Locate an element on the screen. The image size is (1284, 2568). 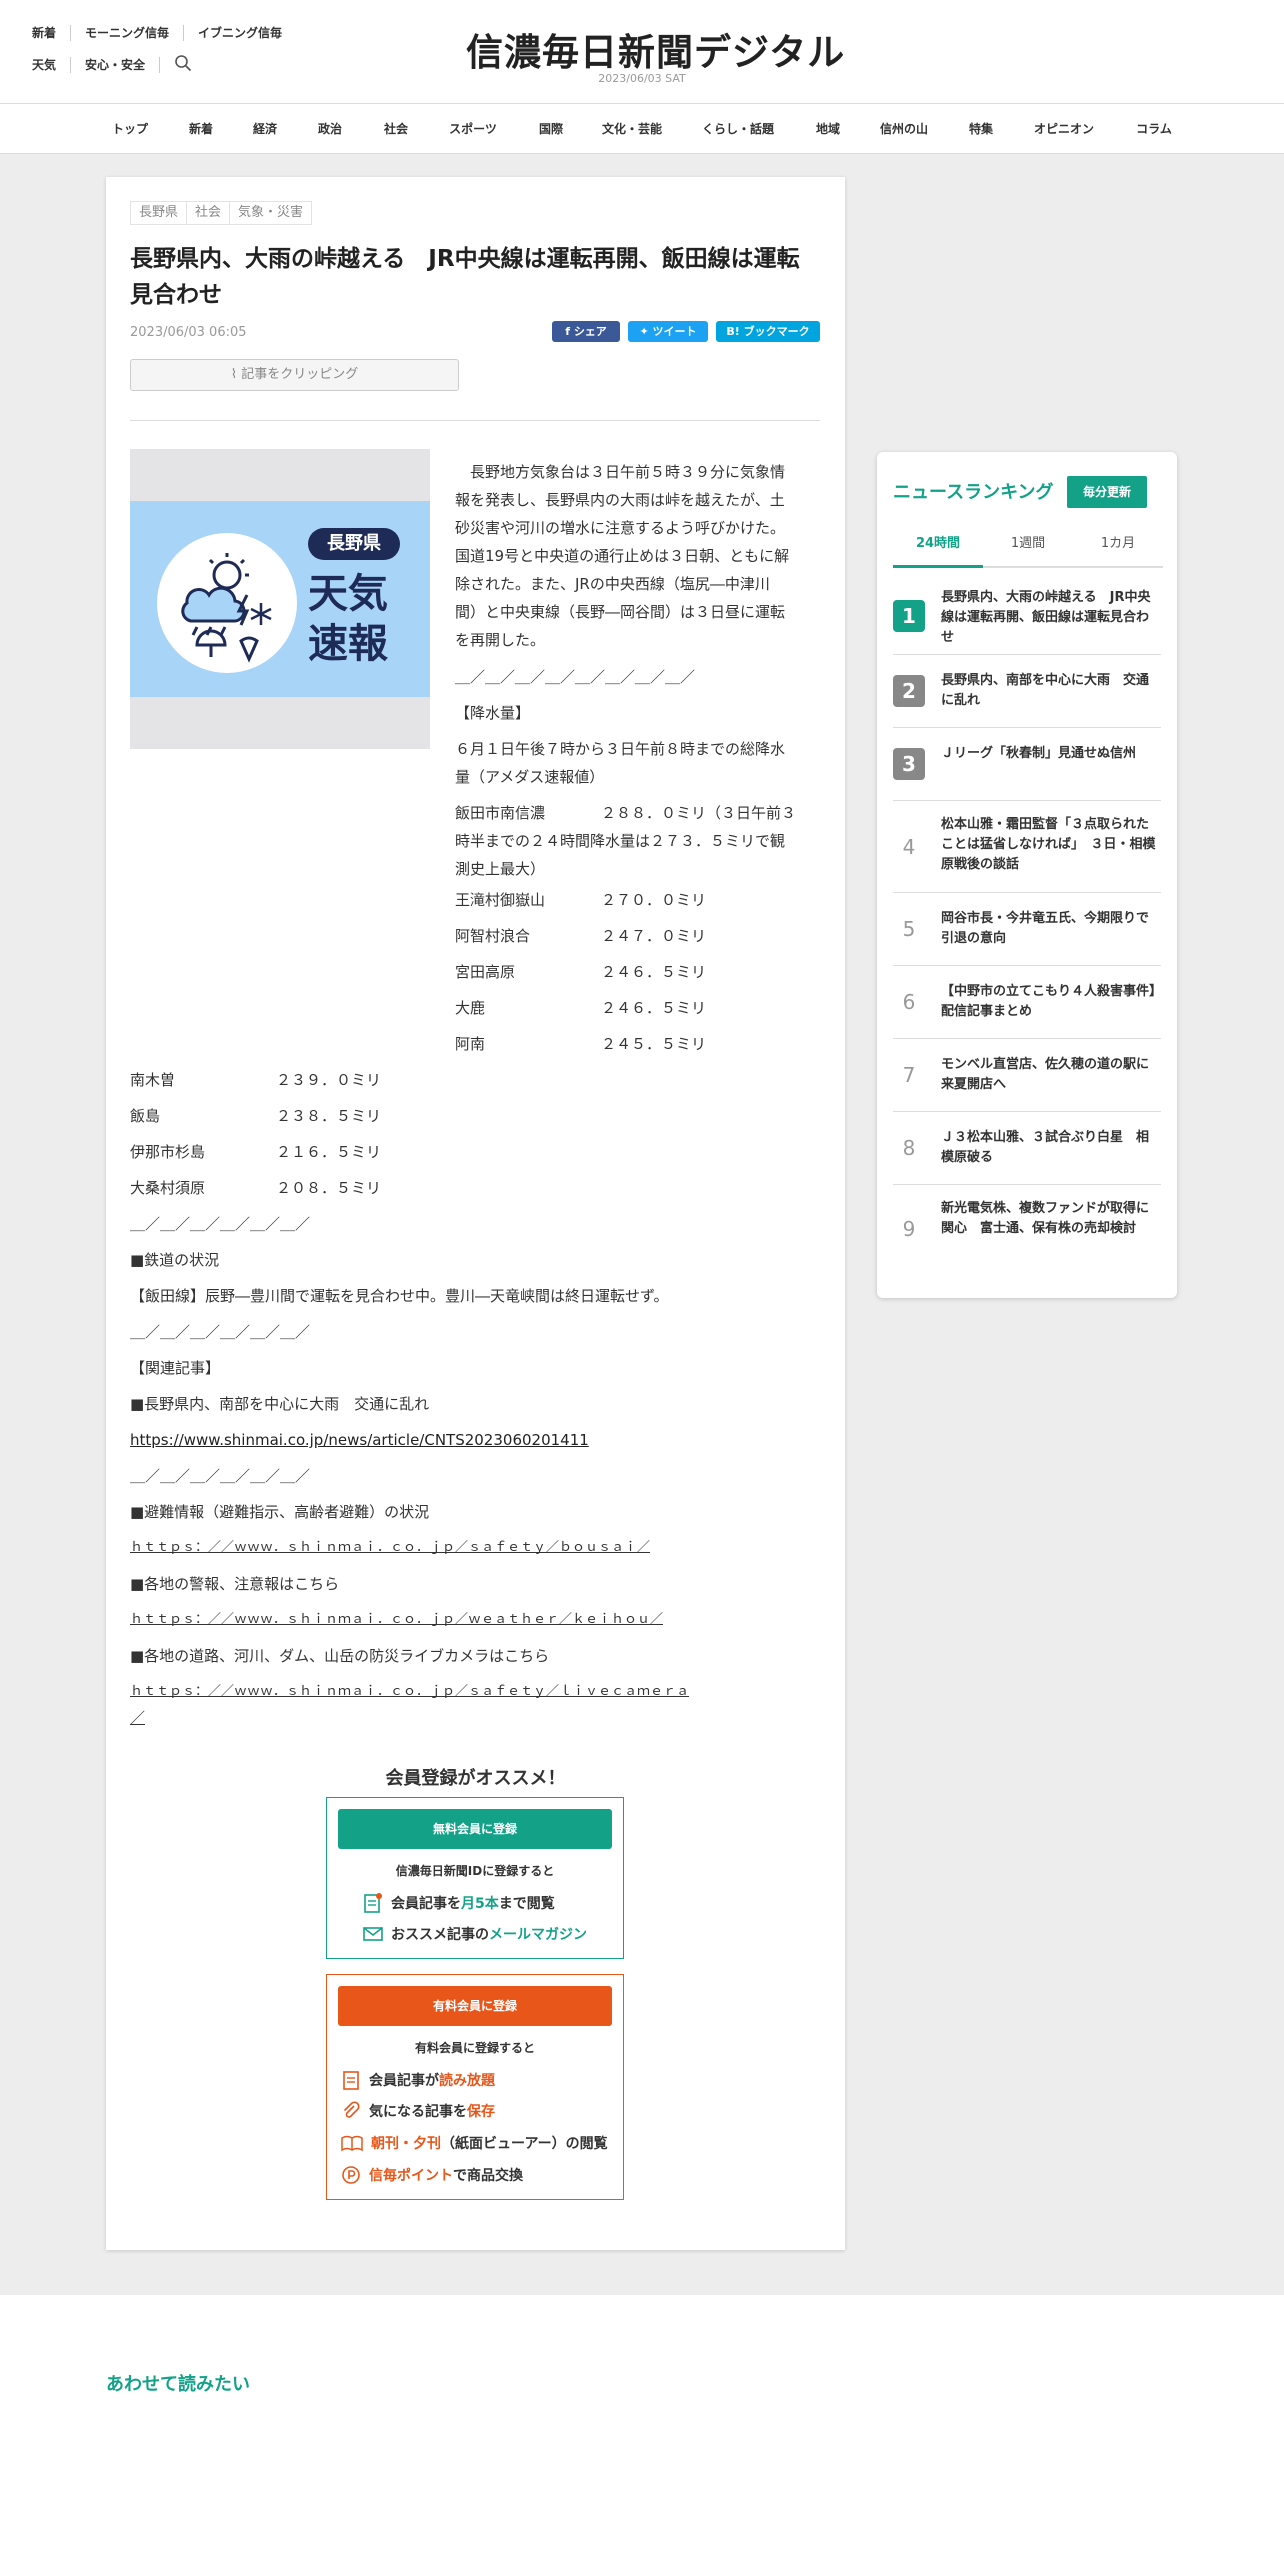
rain-place: 阿南 is located at coordinates (470, 1044).